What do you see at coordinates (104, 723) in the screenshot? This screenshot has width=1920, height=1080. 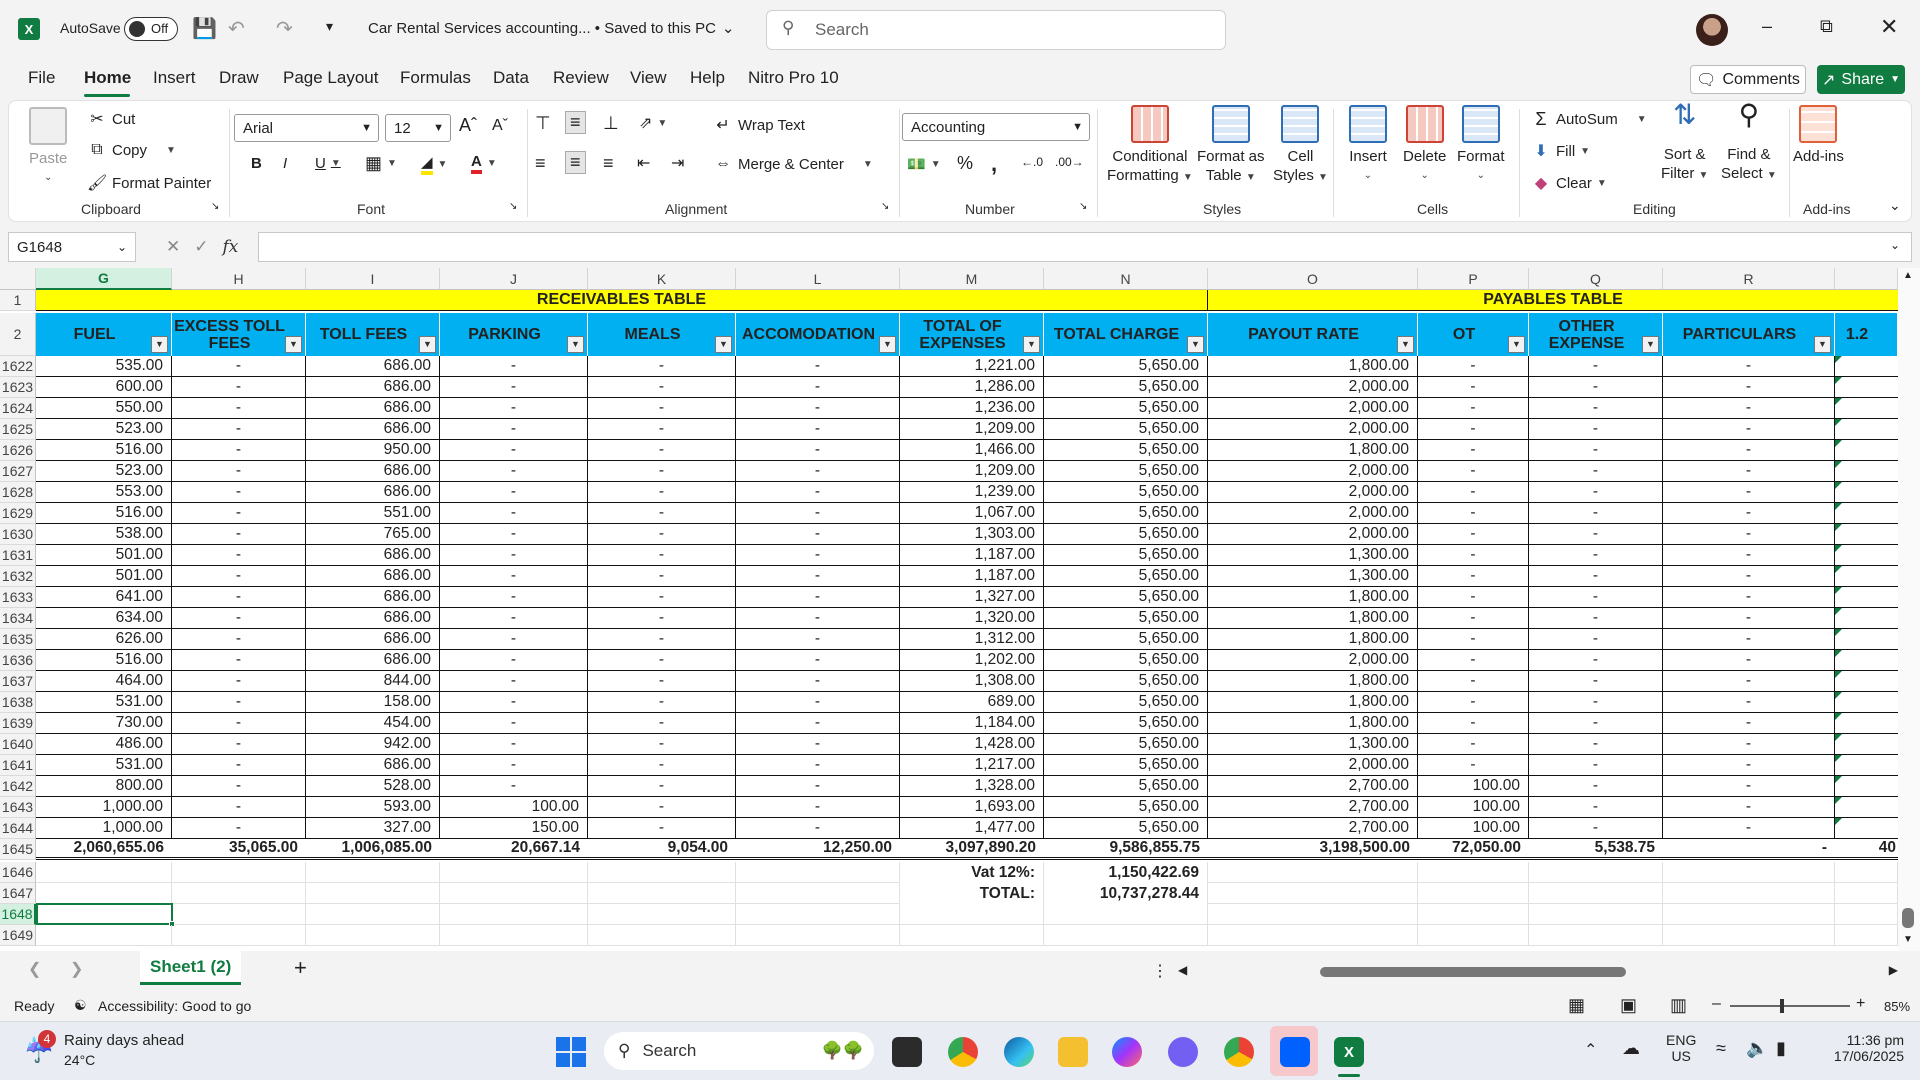 I see `table-cell: 730.00` at bounding box center [104, 723].